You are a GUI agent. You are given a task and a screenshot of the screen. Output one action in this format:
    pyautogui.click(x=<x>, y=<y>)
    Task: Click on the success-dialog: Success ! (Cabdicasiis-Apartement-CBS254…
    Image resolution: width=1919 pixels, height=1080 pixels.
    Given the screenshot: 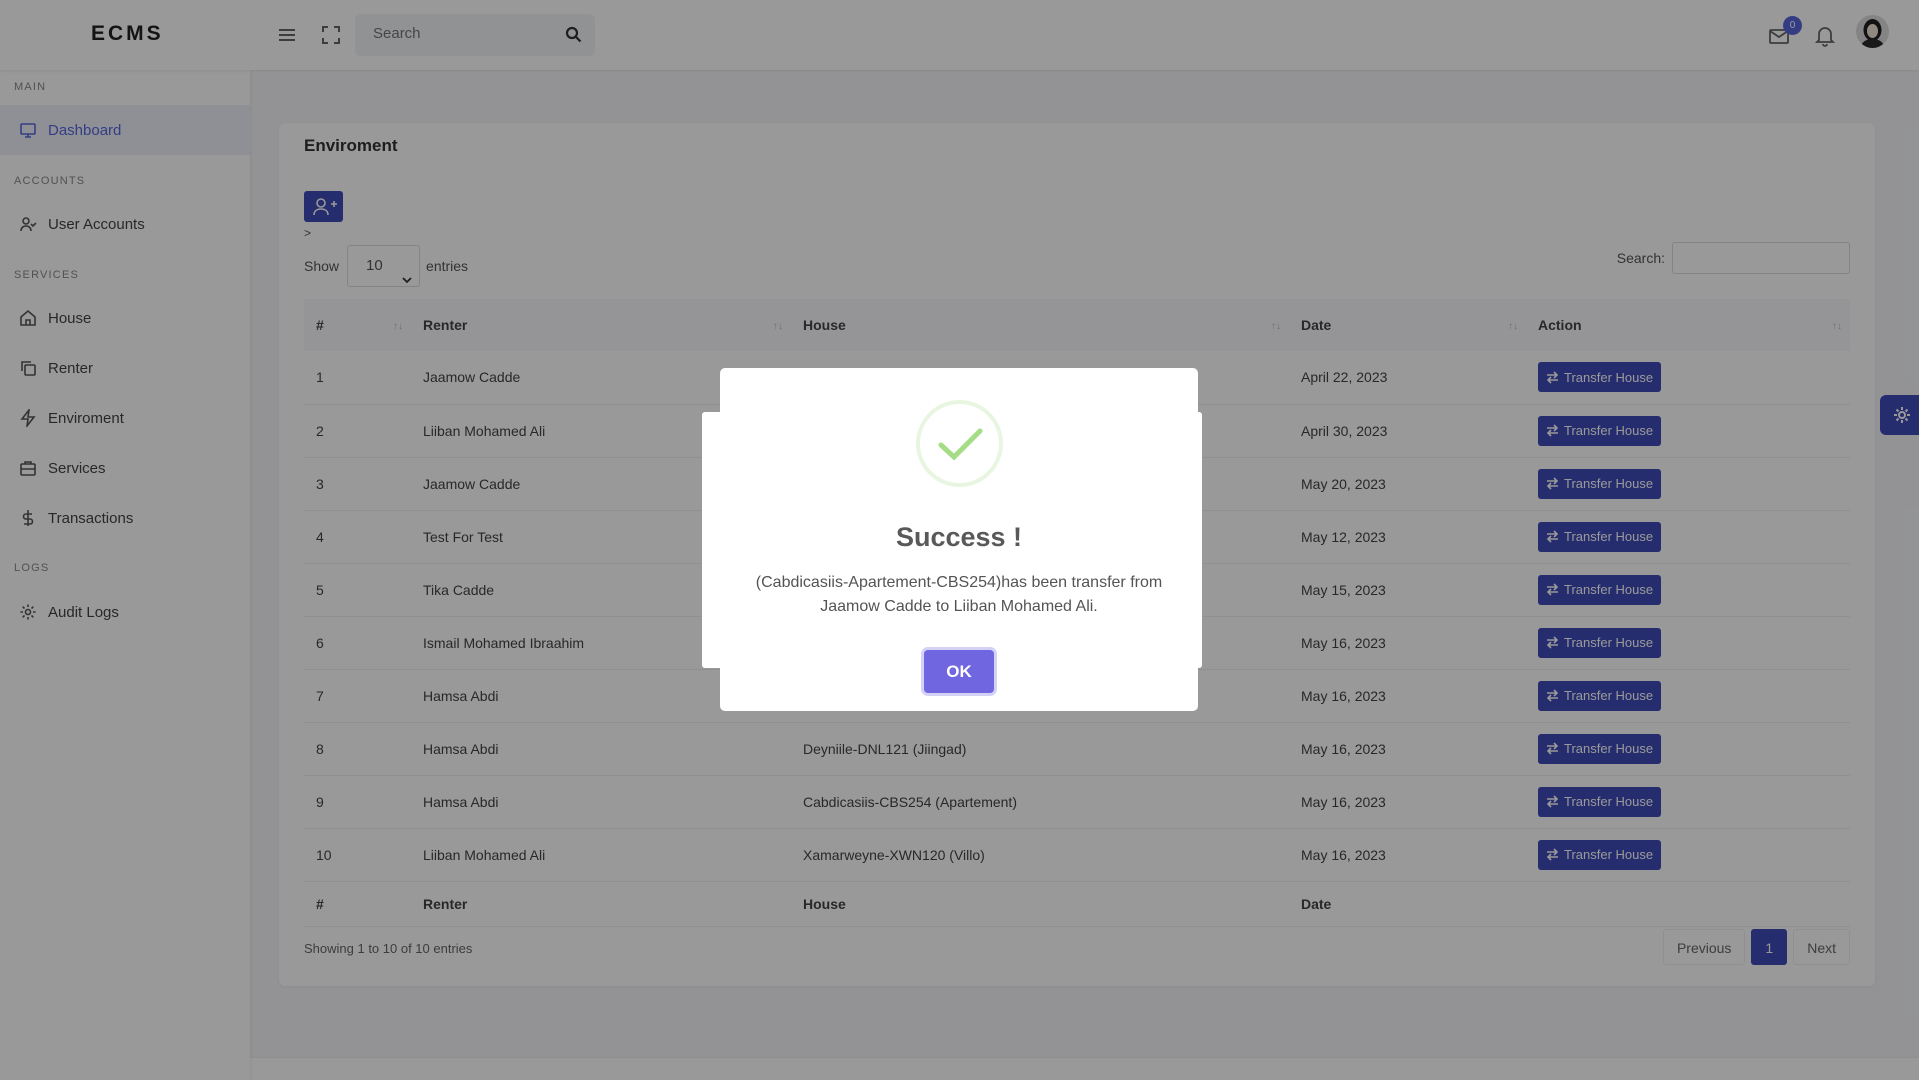 What is the action you would take?
    pyautogui.click(x=959, y=539)
    